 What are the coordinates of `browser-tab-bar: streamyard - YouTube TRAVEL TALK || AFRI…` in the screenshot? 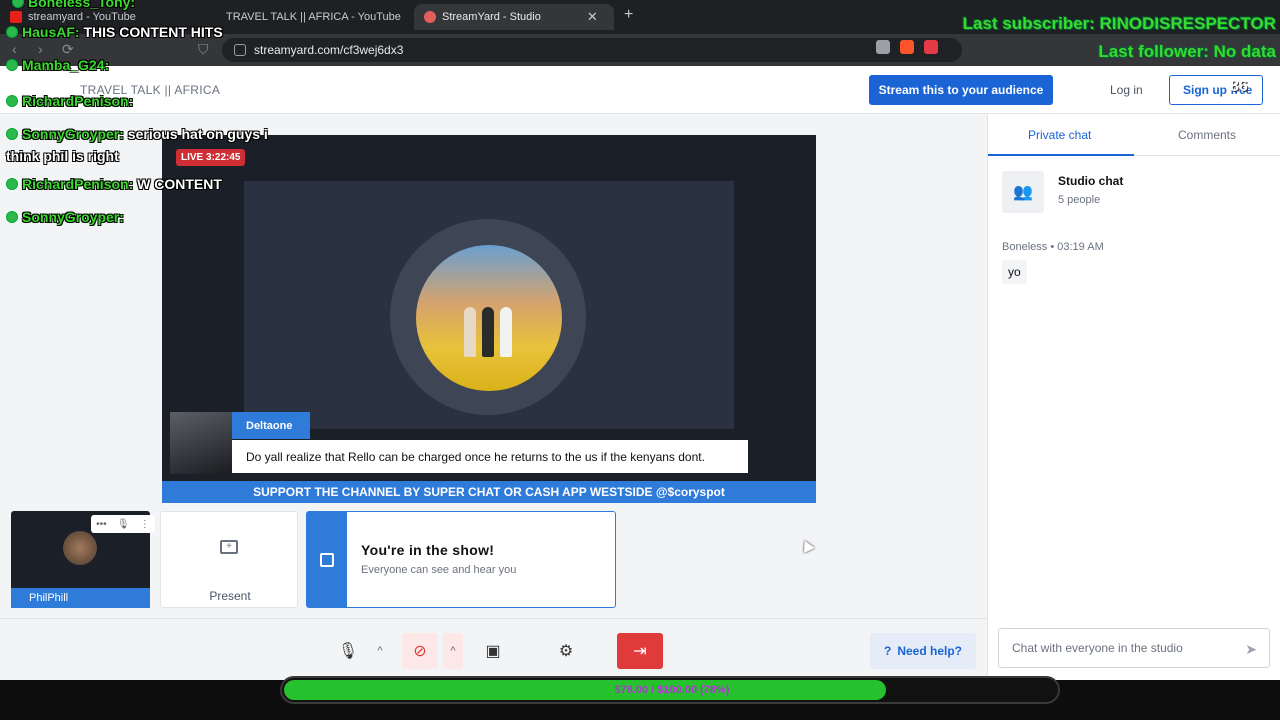 It's located at (640, 17).